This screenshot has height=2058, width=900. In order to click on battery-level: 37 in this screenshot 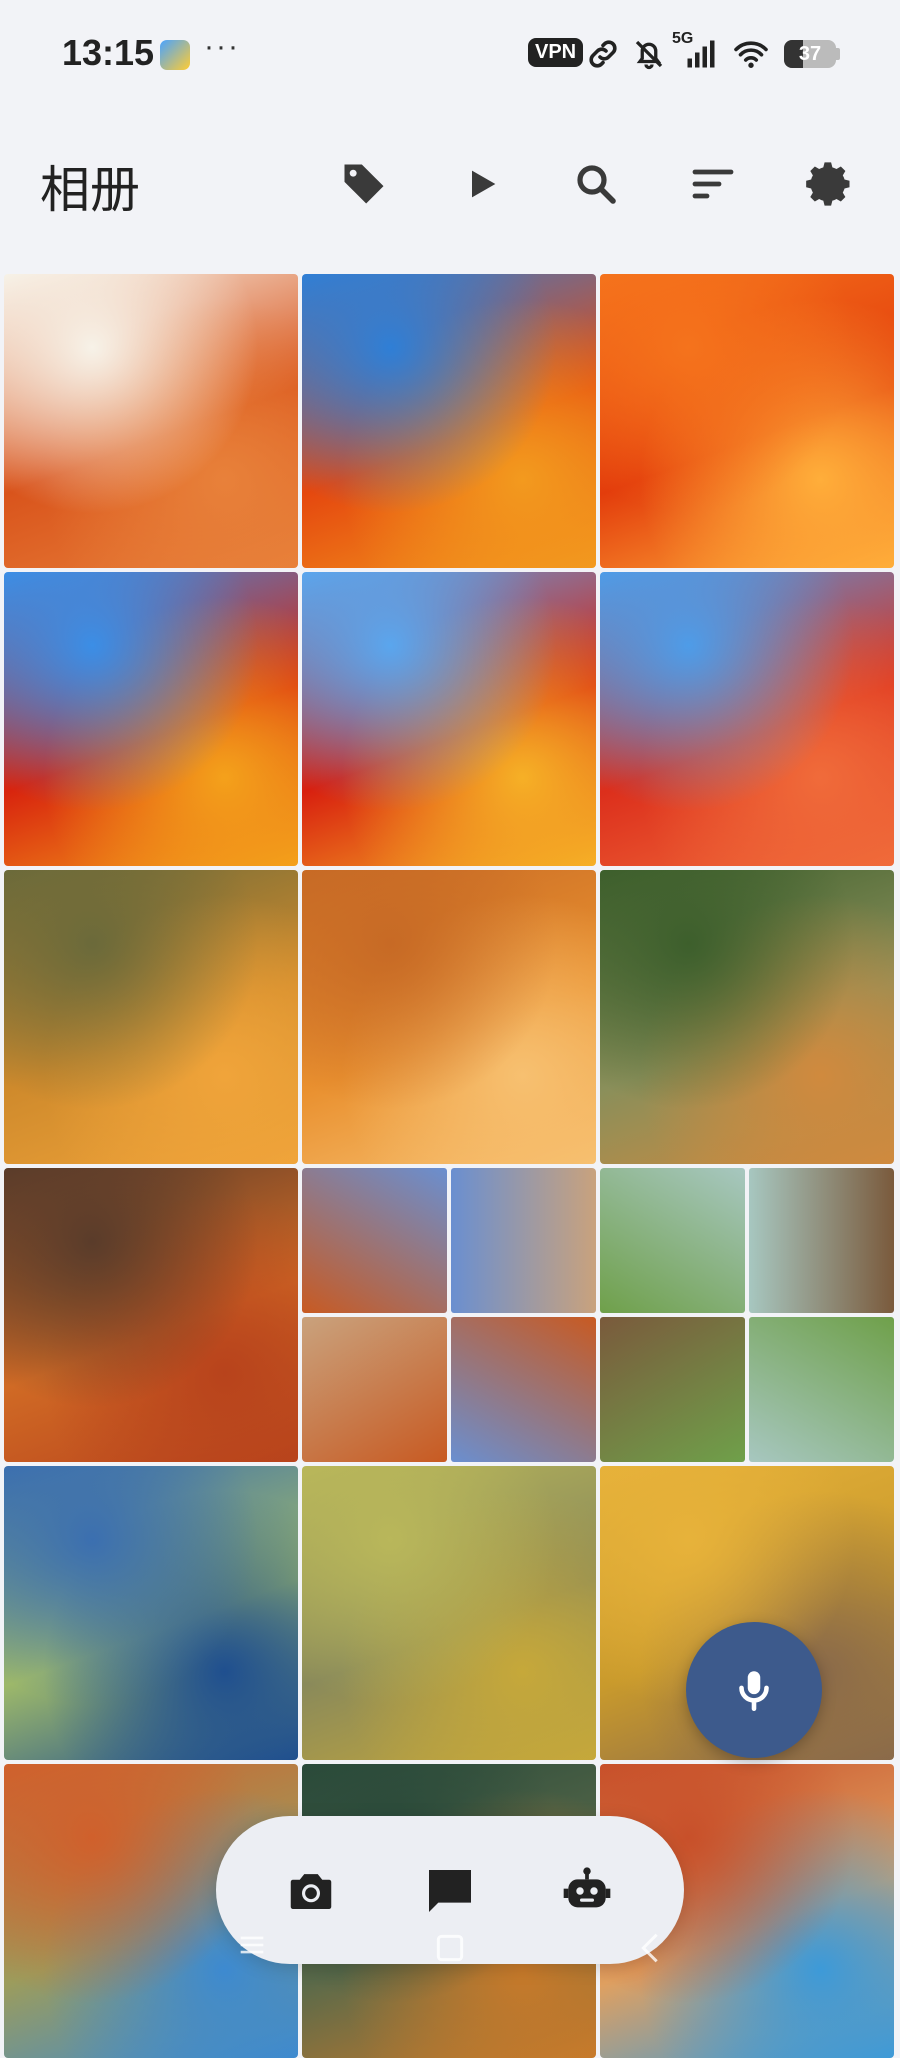, I will do `click(810, 54)`.